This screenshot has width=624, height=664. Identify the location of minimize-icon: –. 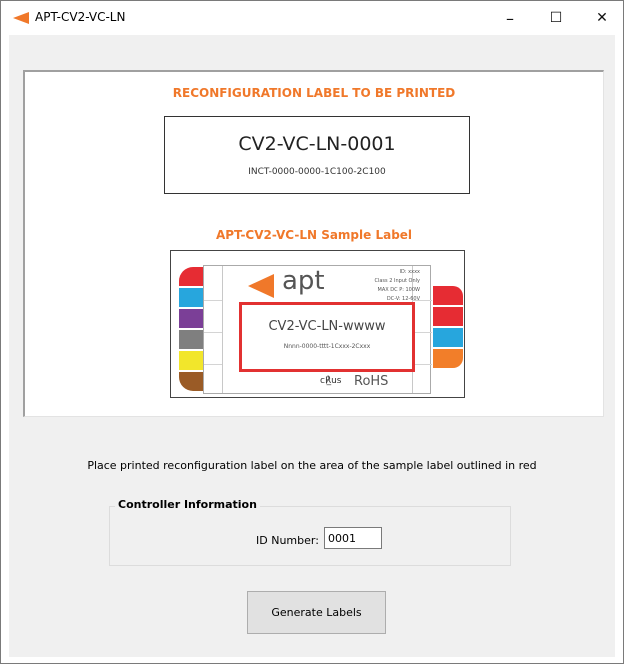
(510, 18).